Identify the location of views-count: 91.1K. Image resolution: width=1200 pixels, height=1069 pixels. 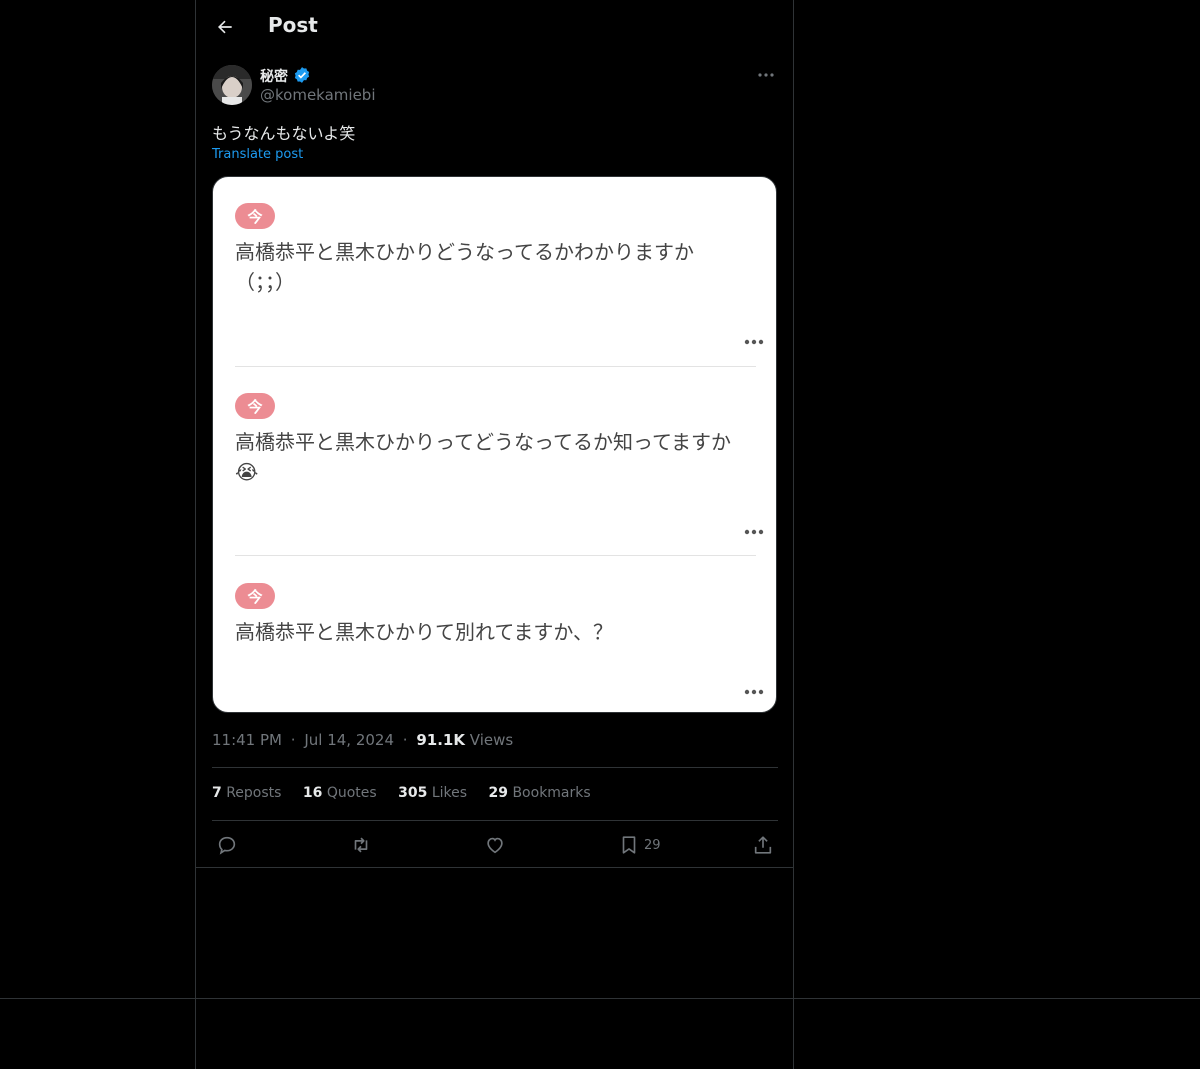
(440, 740).